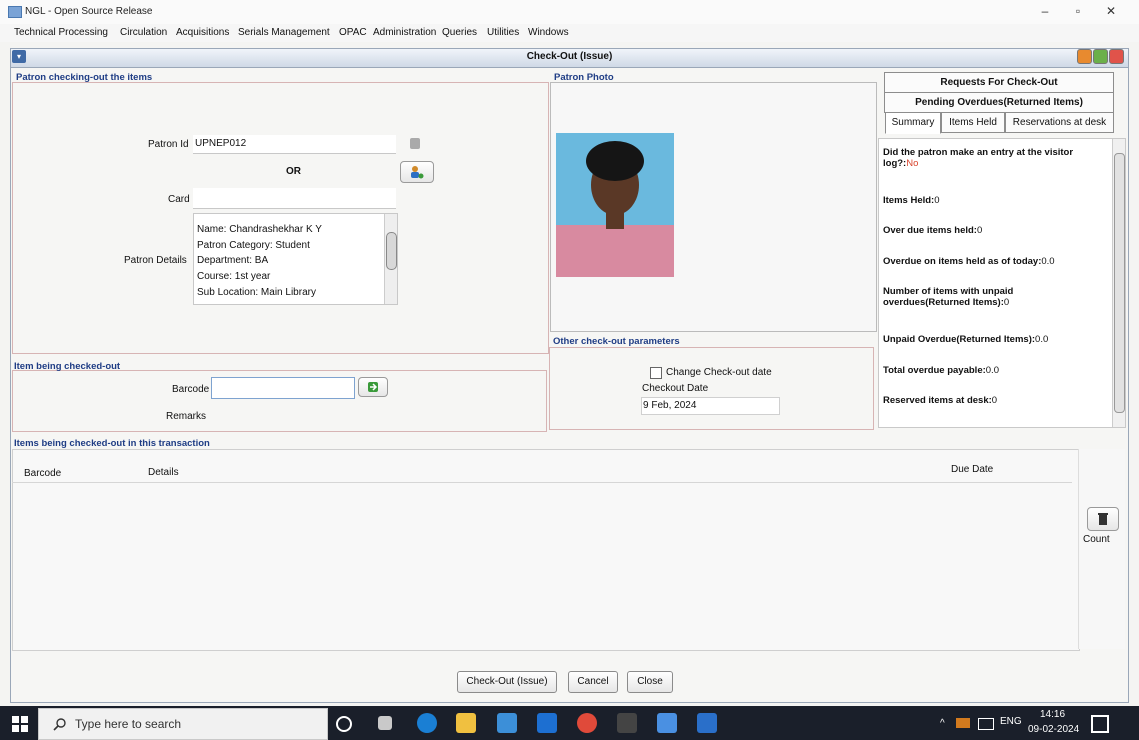 The width and height of the screenshot is (1139, 740). I want to click on task-view-icon, so click(385, 723).